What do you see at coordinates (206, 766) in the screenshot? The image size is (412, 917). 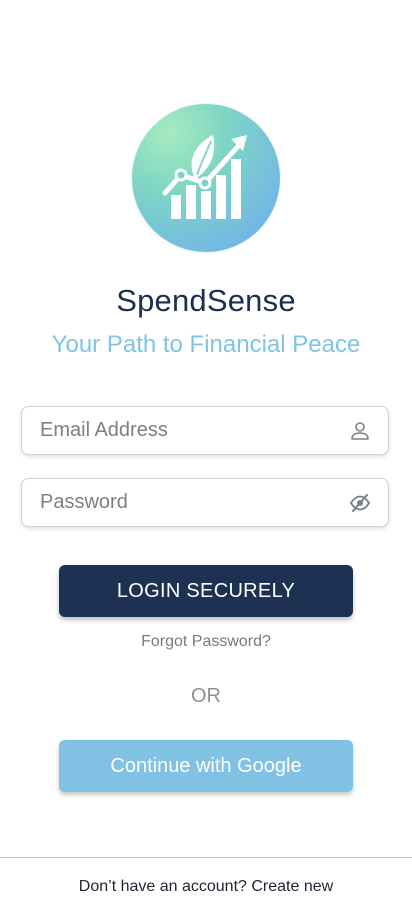 I see `google-signin-button: Continue with Google` at bounding box center [206, 766].